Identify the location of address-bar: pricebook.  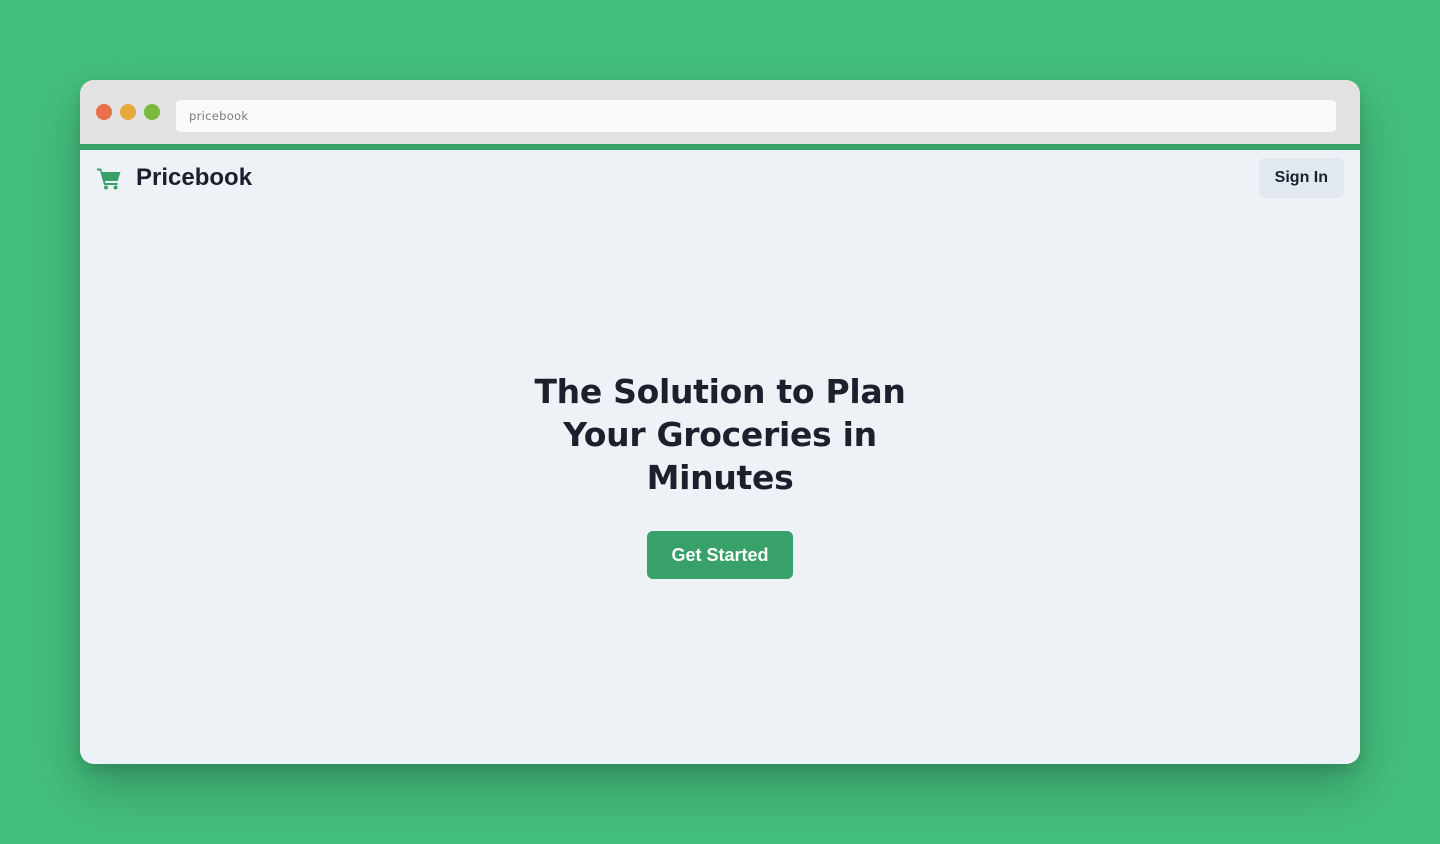
(756, 116).